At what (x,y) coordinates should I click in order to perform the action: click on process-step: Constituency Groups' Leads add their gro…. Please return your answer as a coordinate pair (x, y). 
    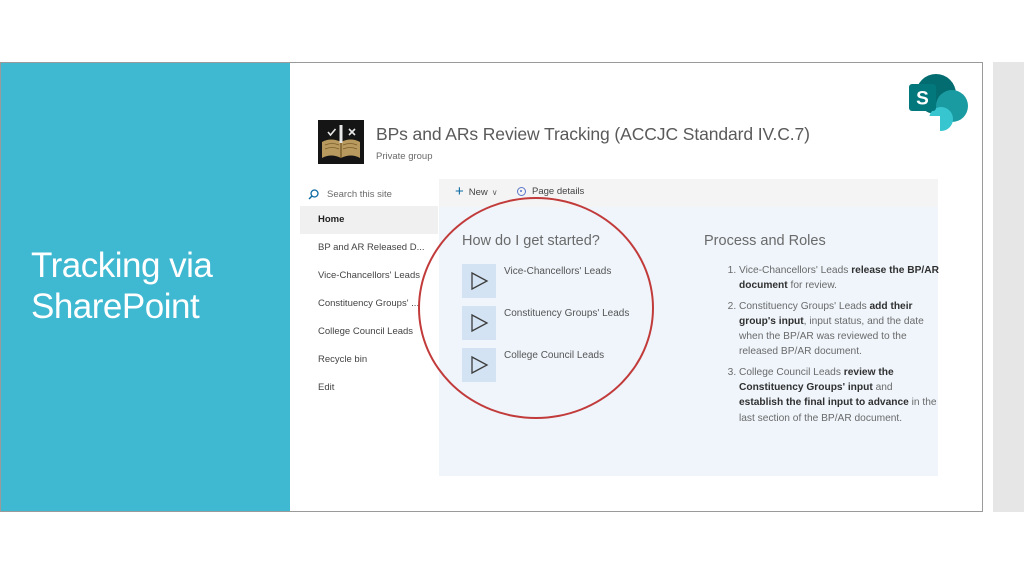
    Looking at the image, I should click on (839, 329).